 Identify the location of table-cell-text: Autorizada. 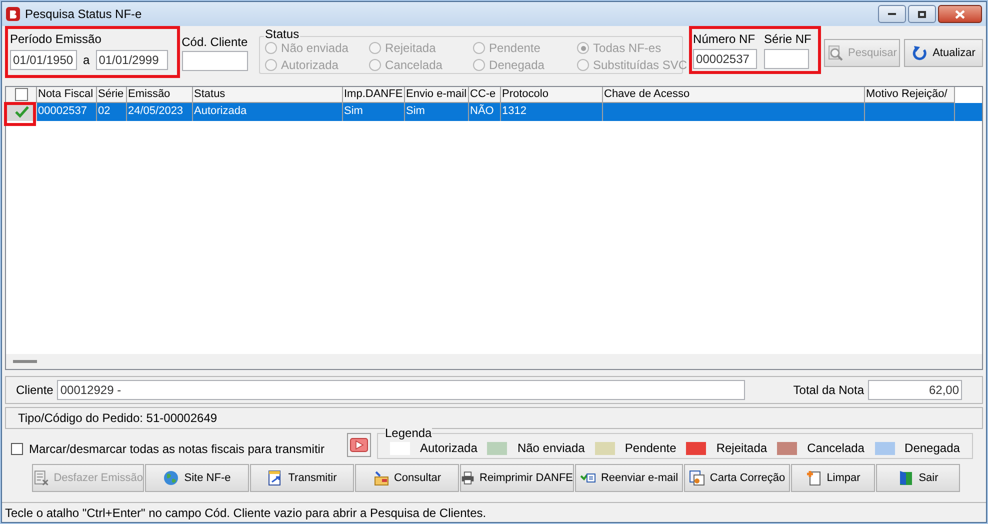
(220, 111).